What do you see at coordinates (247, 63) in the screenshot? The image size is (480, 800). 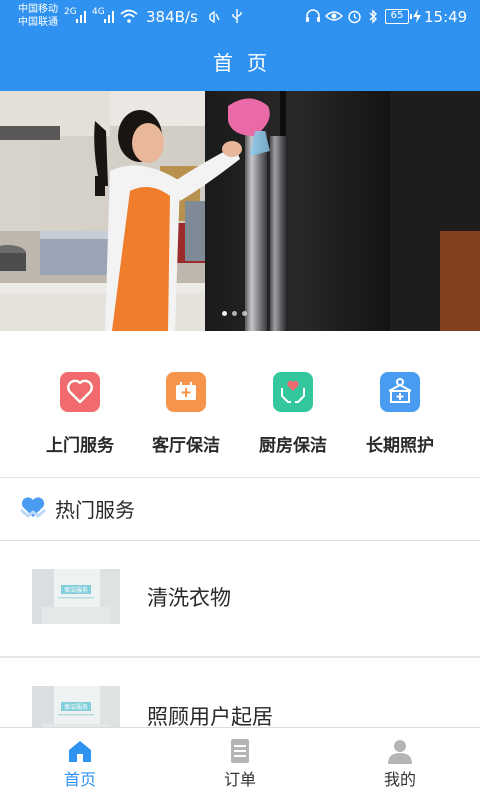 I see `page-title: 首页` at bounding box center [247, 63].